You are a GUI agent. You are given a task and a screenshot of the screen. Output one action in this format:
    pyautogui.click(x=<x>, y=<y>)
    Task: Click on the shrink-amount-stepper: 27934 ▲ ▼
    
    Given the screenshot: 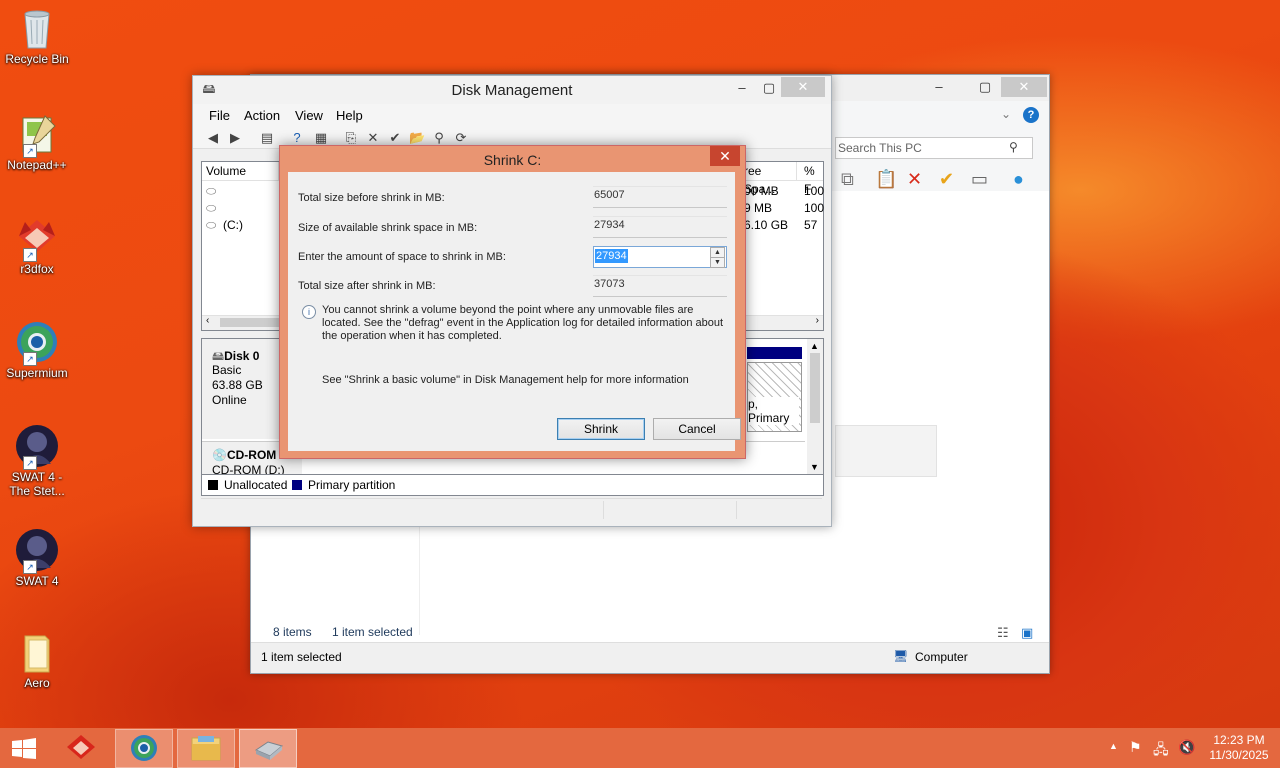 What is the action you would take?
    pyautogui.click(x=660, y=257)
    